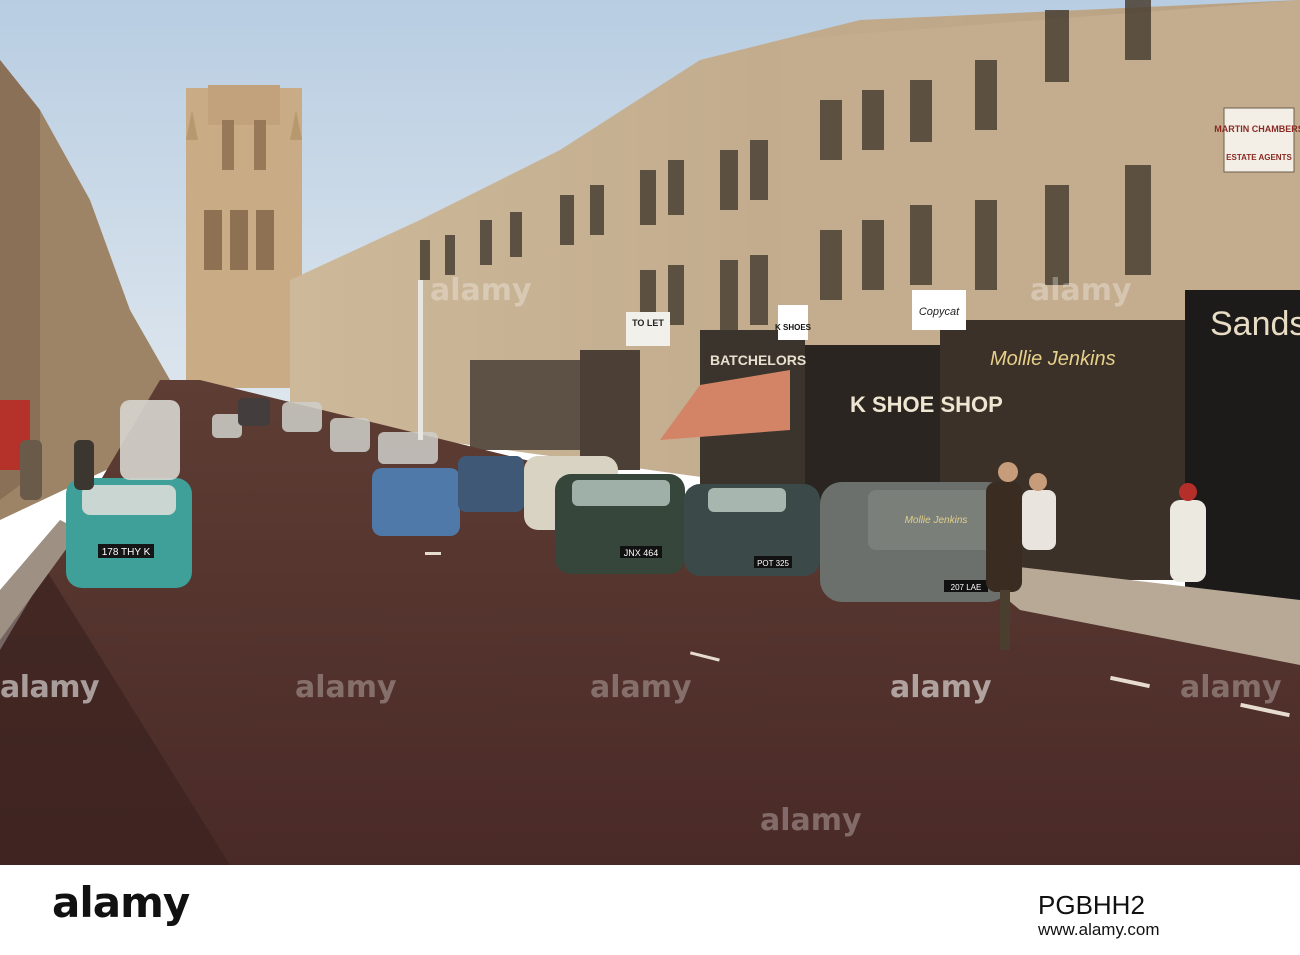 This screenshot has width=1300, height=955. What do you see at coordinates (939, 312) in the screenshot?
I see `copycat-sign: Copycat` at bounding box center [939, 312].